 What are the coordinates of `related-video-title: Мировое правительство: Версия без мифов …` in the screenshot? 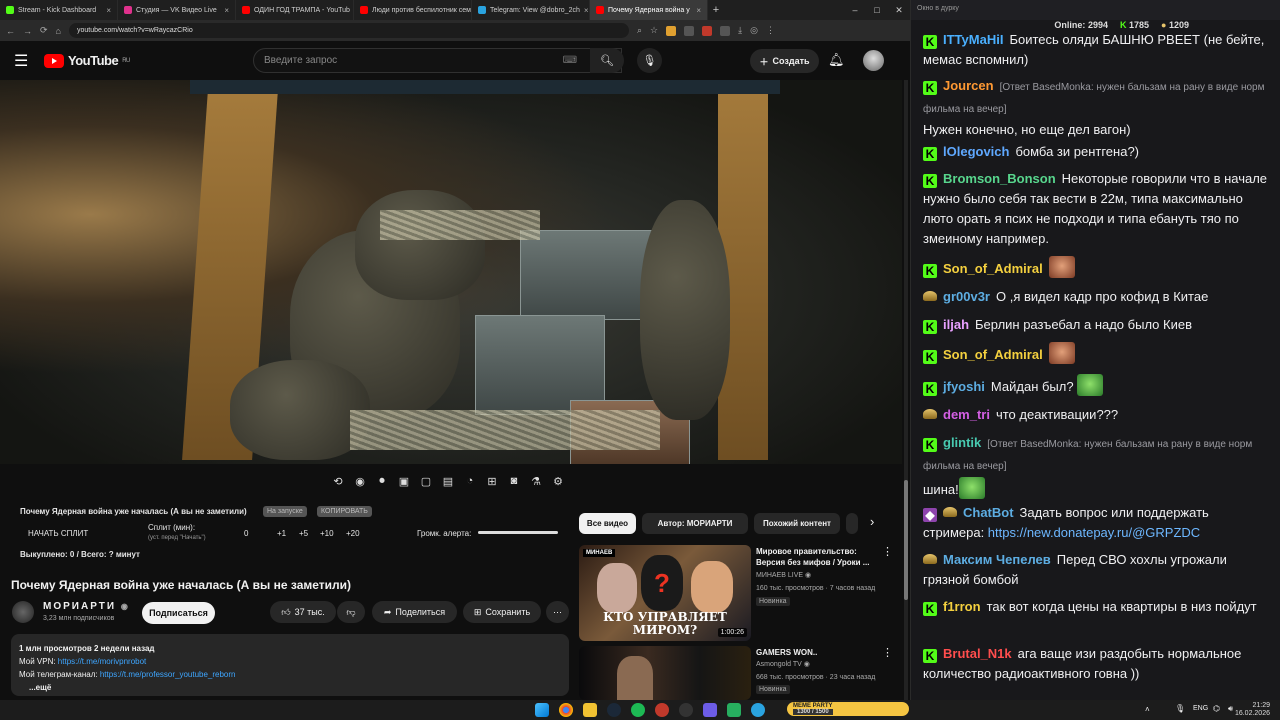 It's located at (816, 557).